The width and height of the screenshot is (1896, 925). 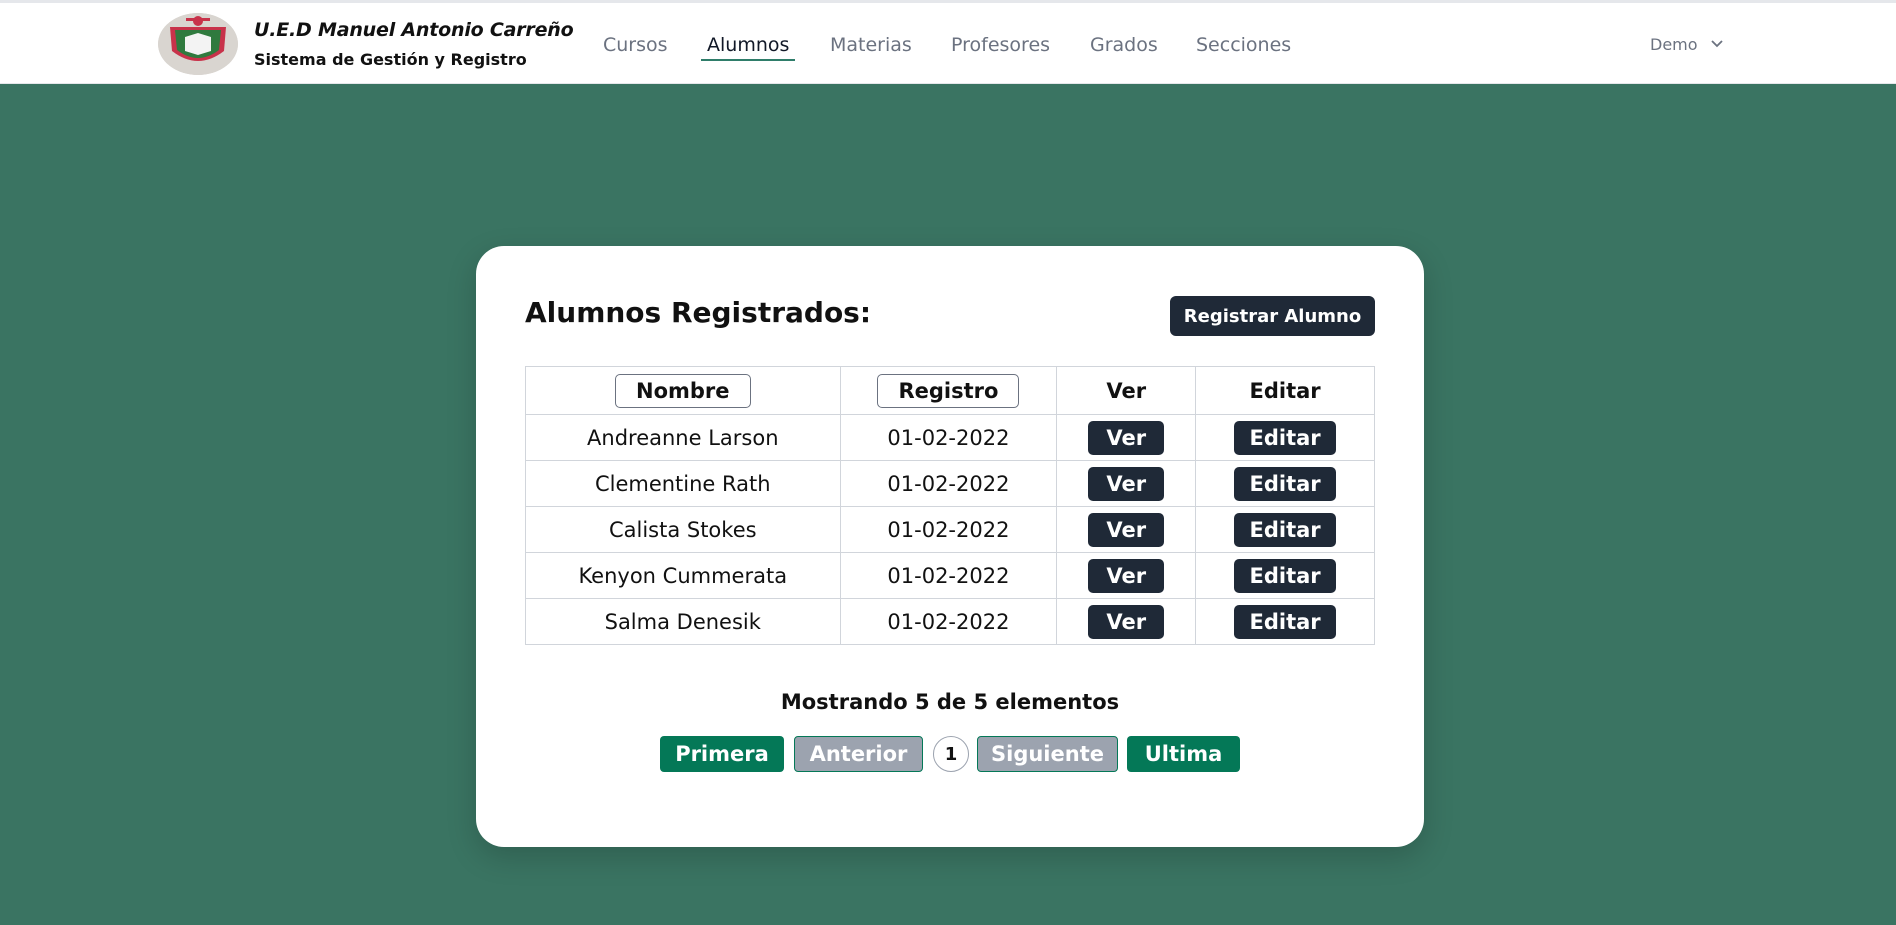 What do you see at coordinates (414, 30) in the screenshot?
I see `brand-title: U.E.D Manuel Antonio Carreño` at bounding box center [414, 30].